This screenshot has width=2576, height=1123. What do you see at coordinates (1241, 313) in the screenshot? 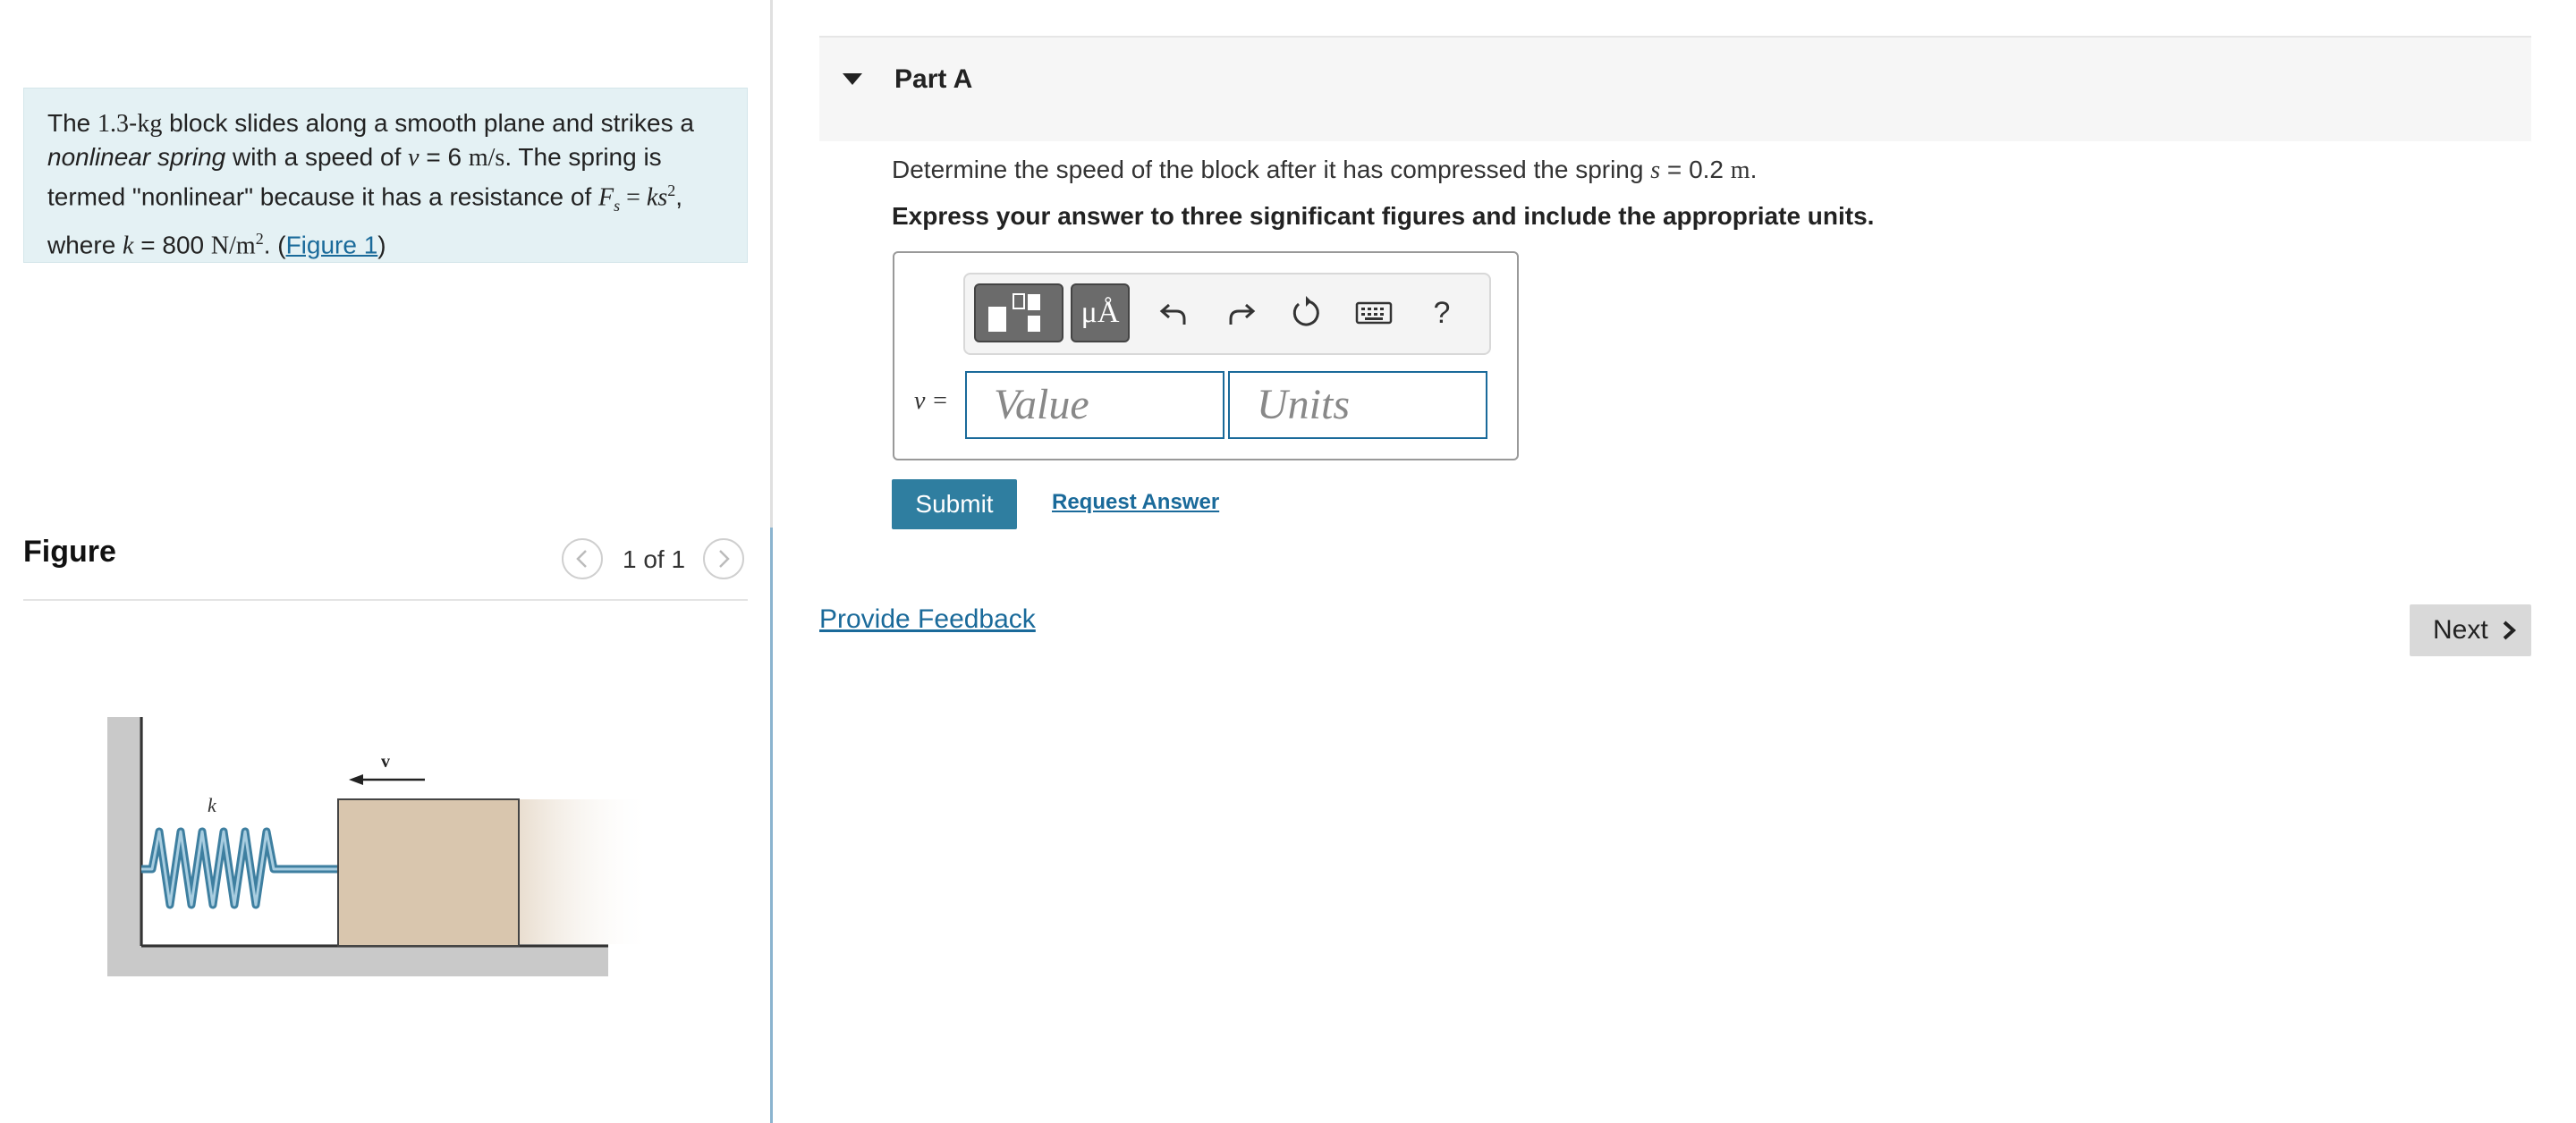
I see `redo-icon` at bounding box center [1241, 313].